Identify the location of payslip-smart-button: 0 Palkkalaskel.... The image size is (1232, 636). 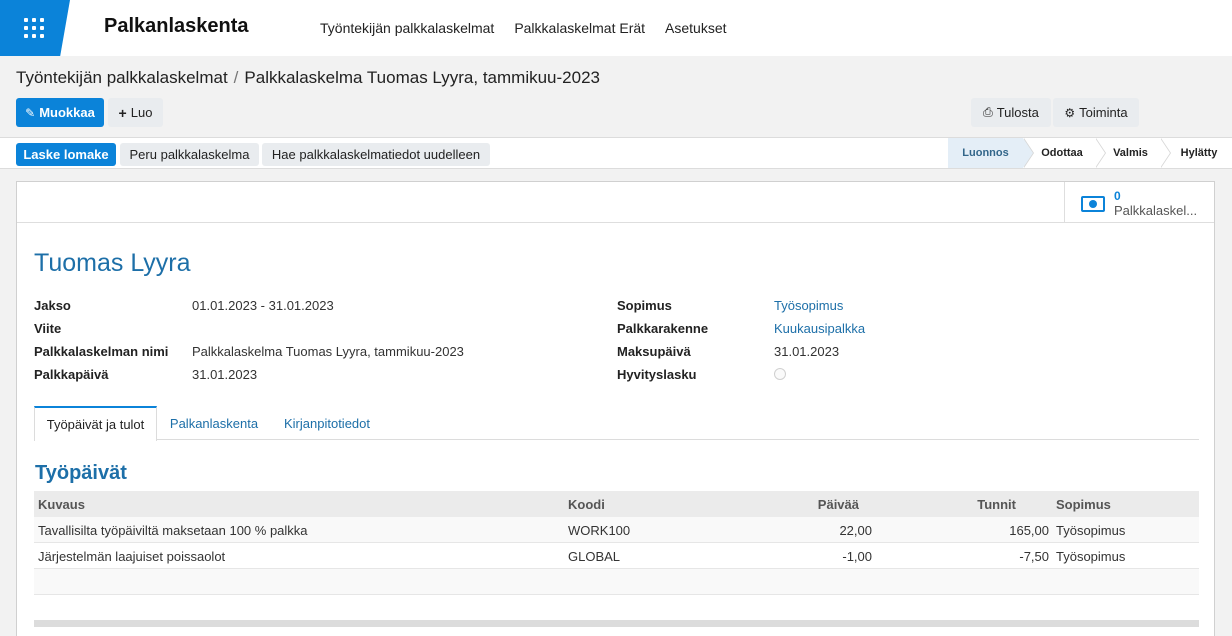
(1139, 202).